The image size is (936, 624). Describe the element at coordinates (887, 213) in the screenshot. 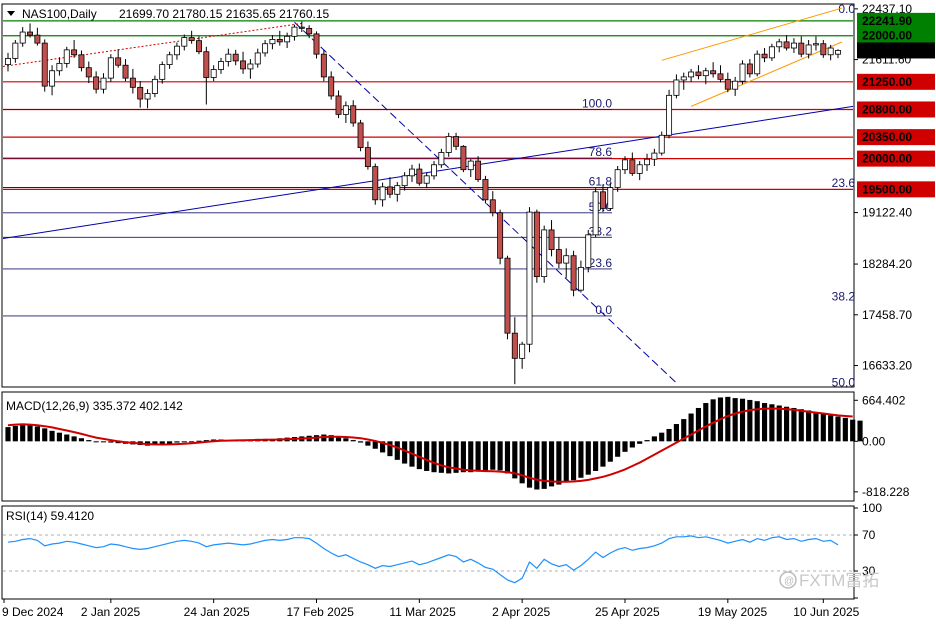

I see `price-tick-label: 19122.40` at that location.